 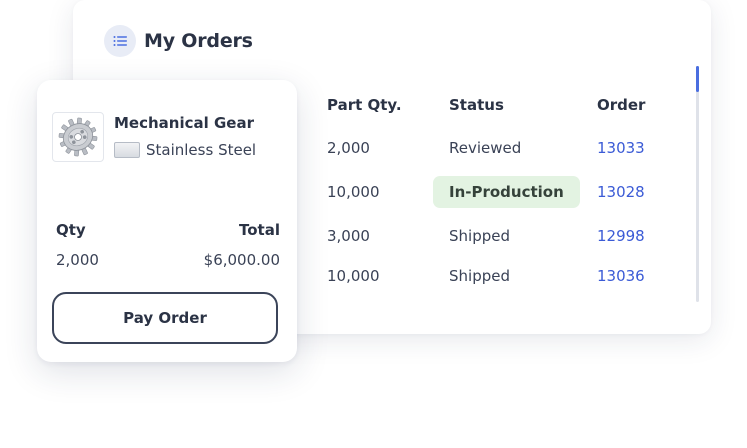 I want to click on status-badge: In-Production, so click(x=506, y=192).